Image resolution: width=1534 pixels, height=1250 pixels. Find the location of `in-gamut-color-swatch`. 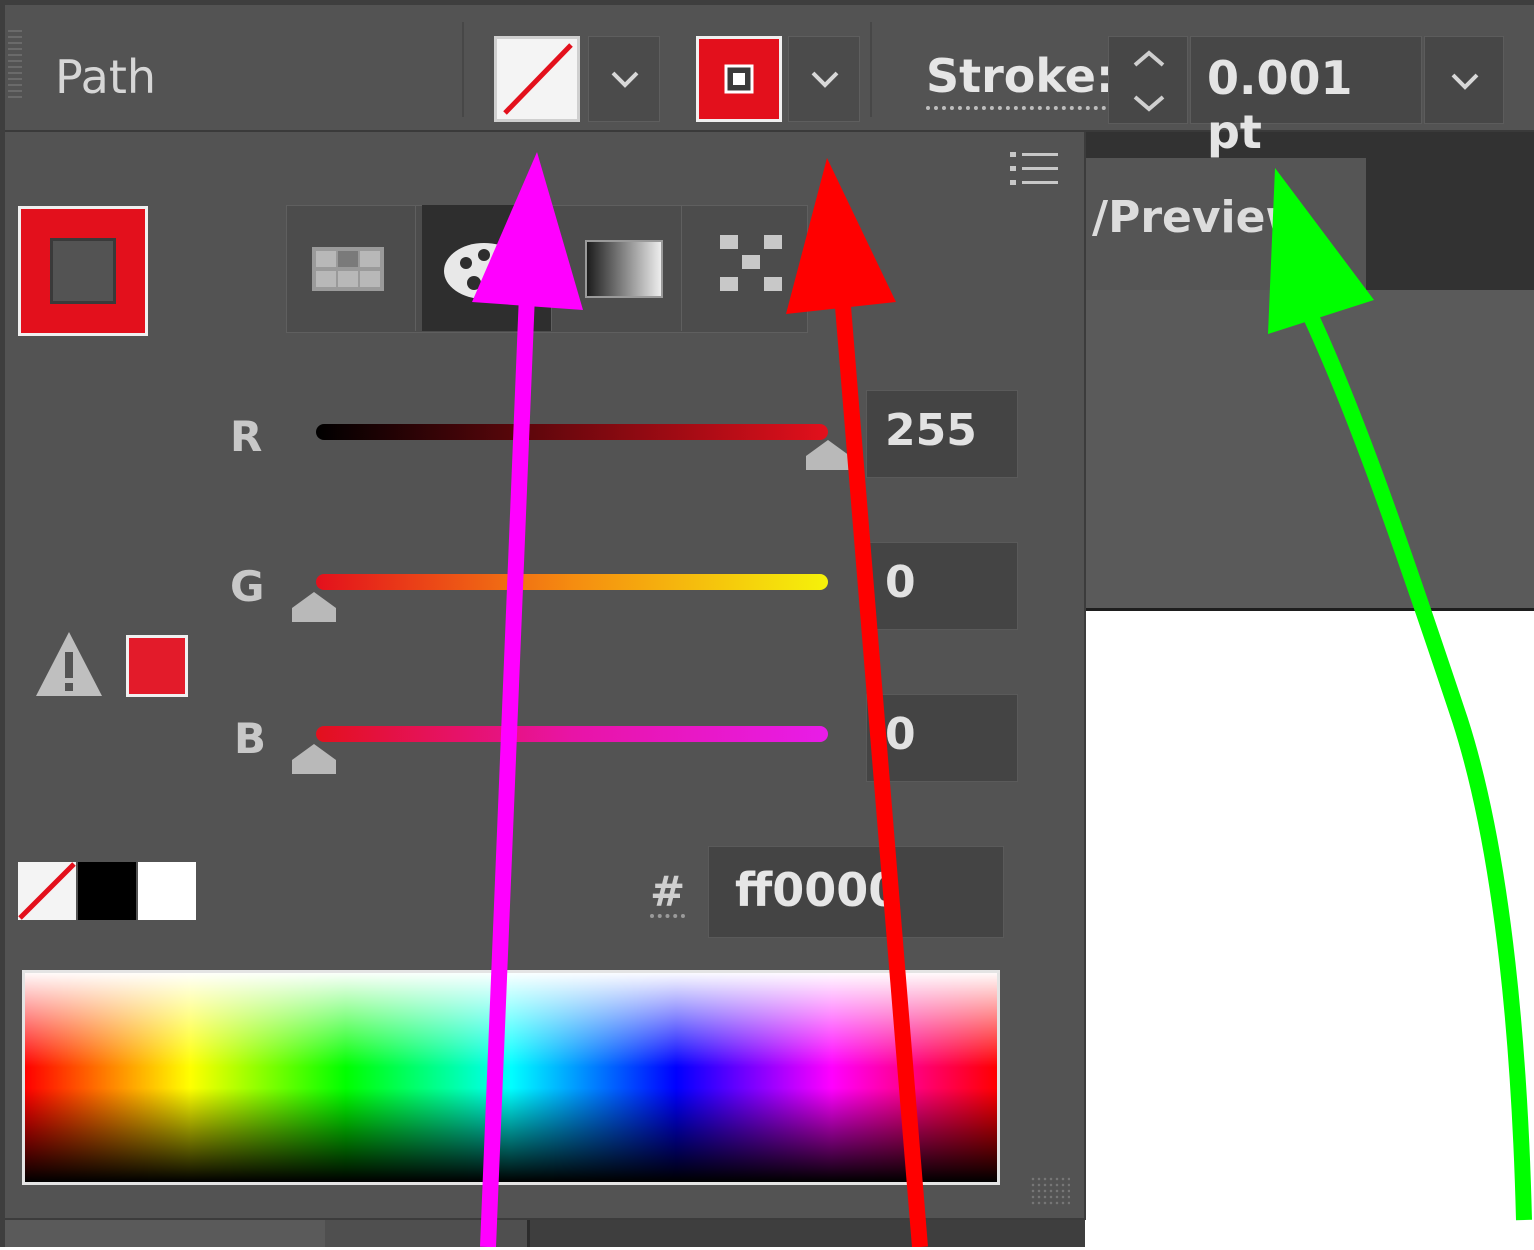

in-gamut-color-swatch is located at coordinates (157, 666).